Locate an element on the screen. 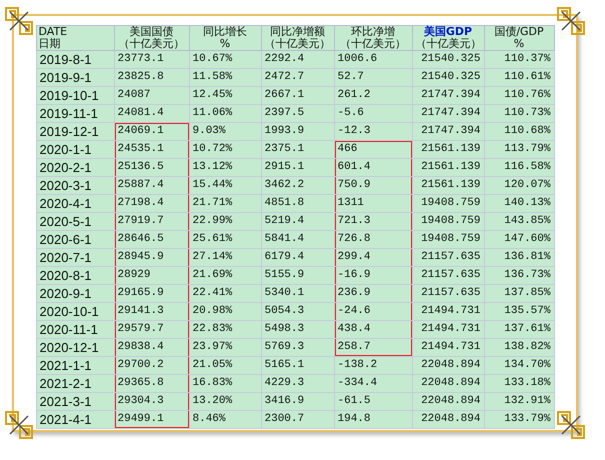  table-cell: 116.58% is located at coordinates (519, 167).